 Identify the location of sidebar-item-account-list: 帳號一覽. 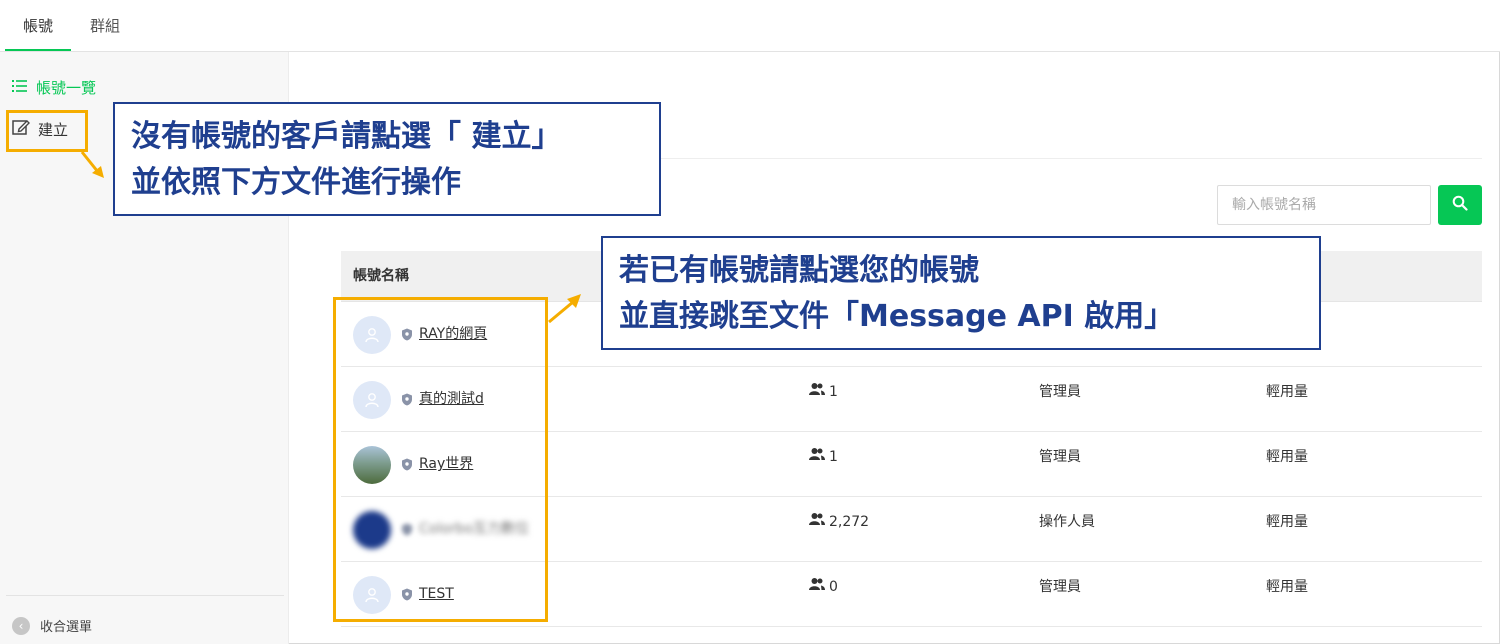
(54, 88).